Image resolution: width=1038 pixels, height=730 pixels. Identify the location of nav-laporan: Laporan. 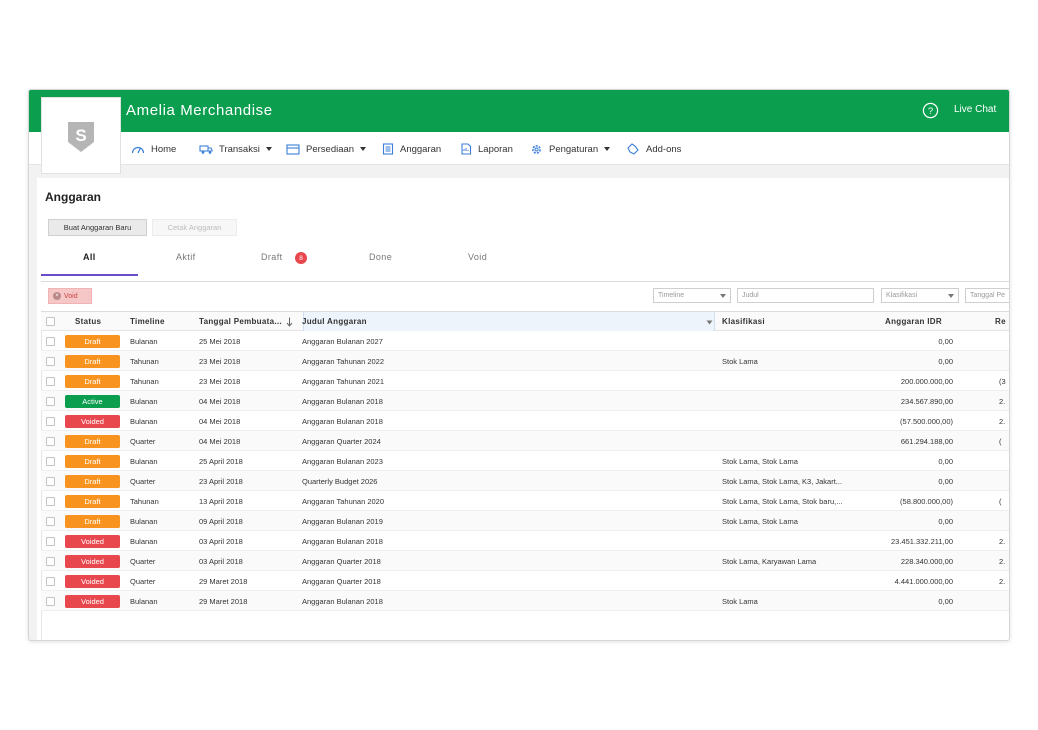
(486, 149).